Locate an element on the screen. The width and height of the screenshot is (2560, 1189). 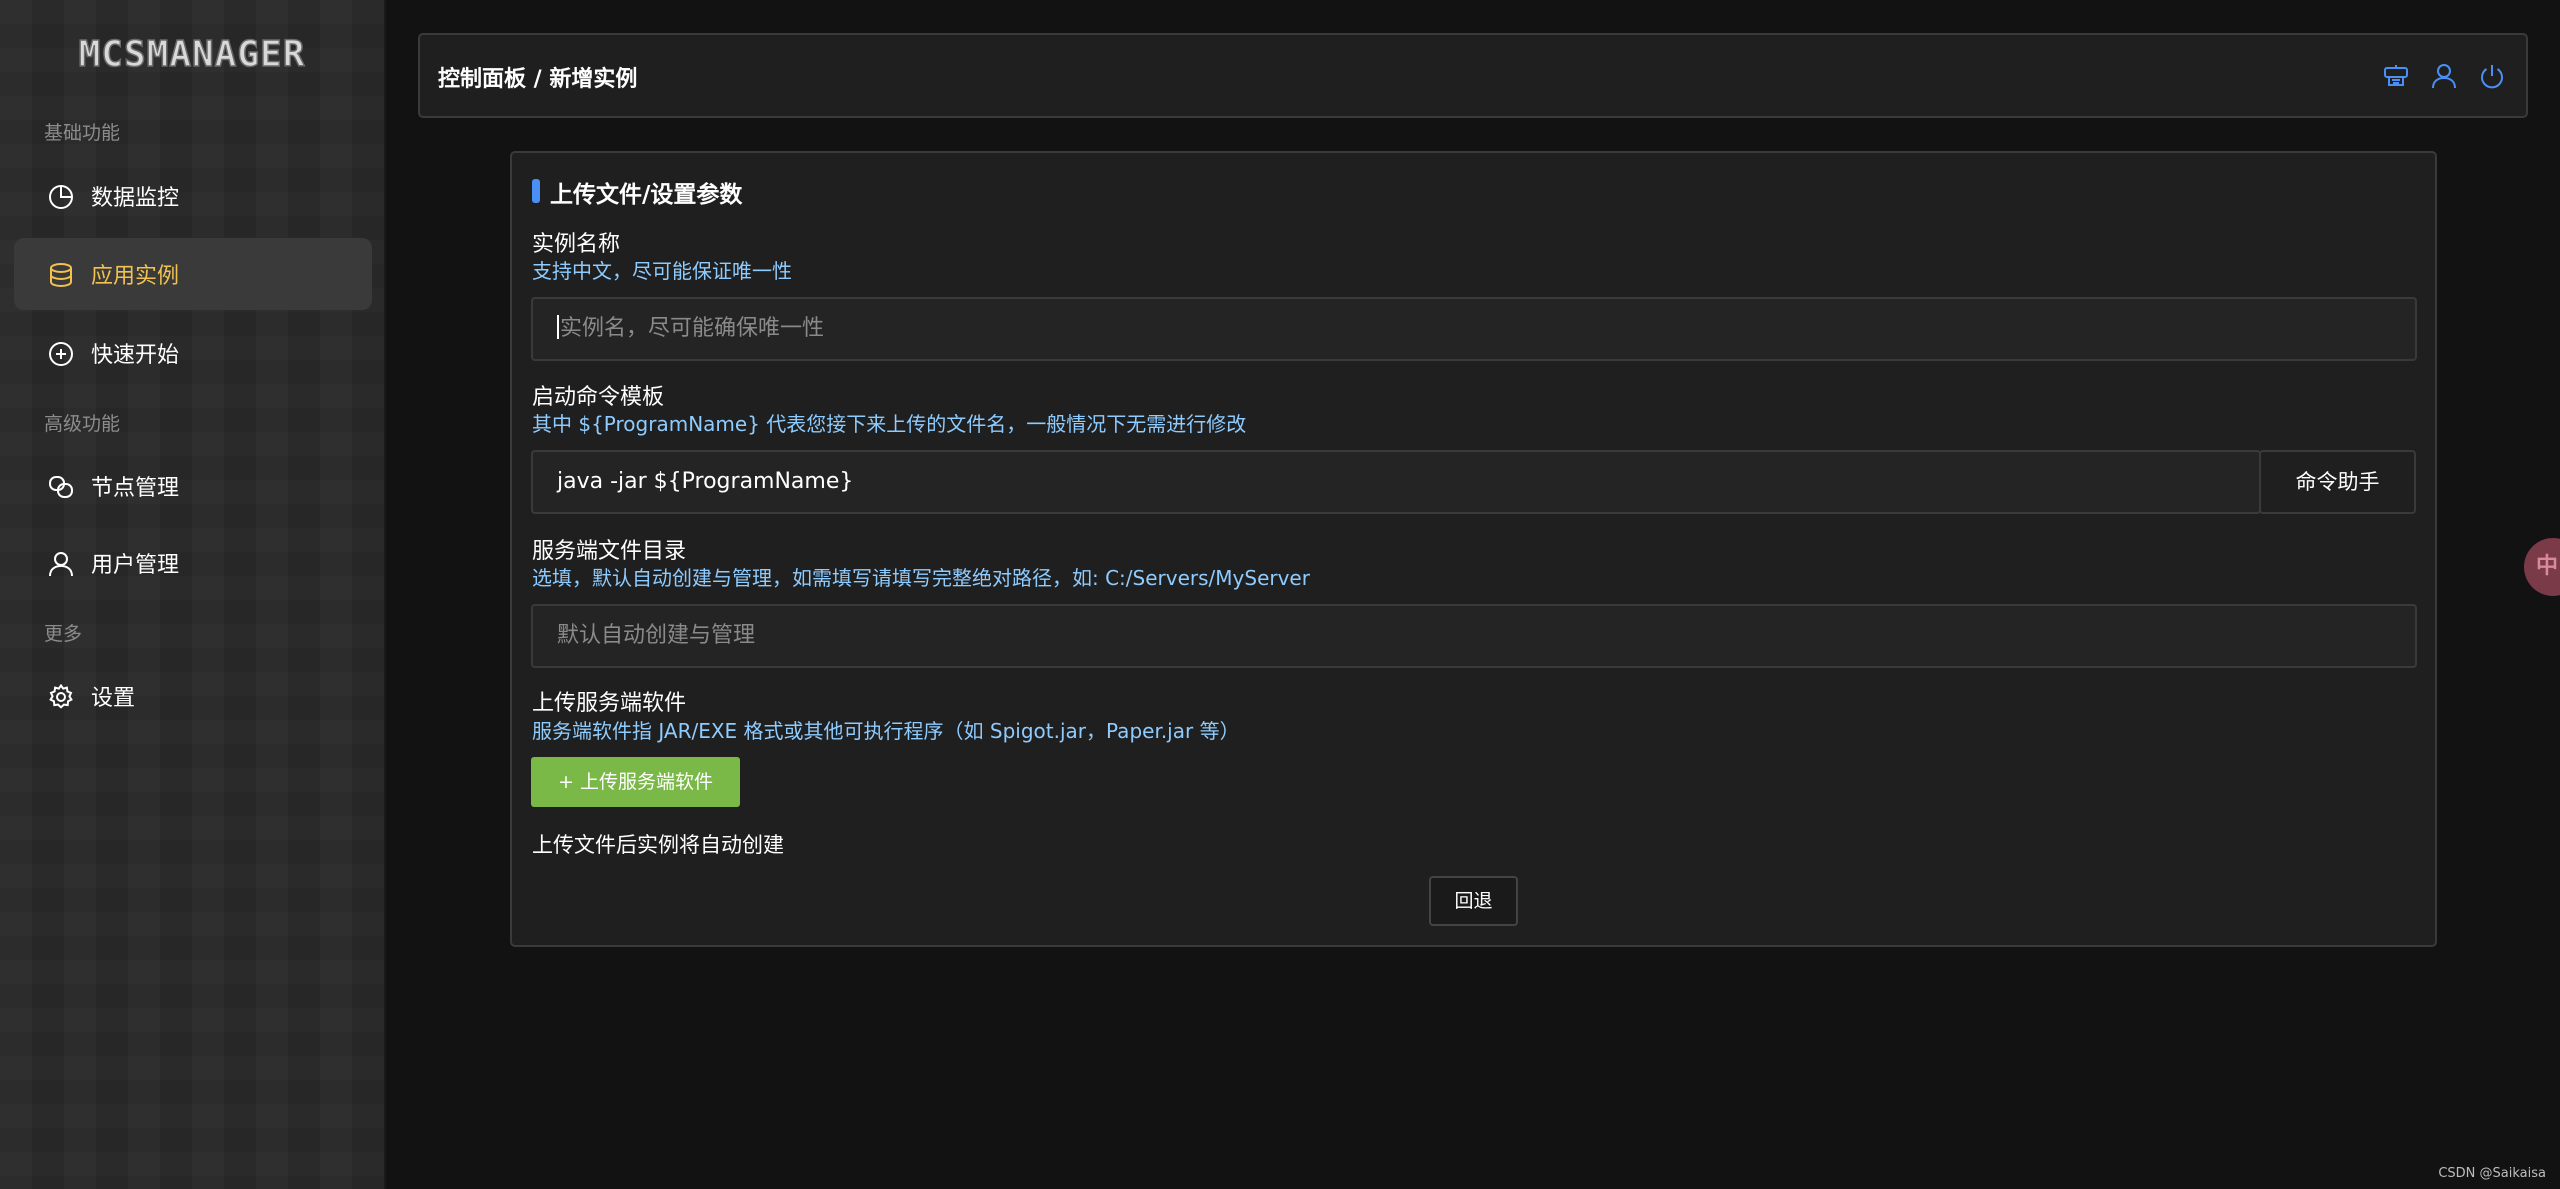
instance-name-placeholder: 实例名，尽可能确保唯一性 is located at coordinates (692, 328).